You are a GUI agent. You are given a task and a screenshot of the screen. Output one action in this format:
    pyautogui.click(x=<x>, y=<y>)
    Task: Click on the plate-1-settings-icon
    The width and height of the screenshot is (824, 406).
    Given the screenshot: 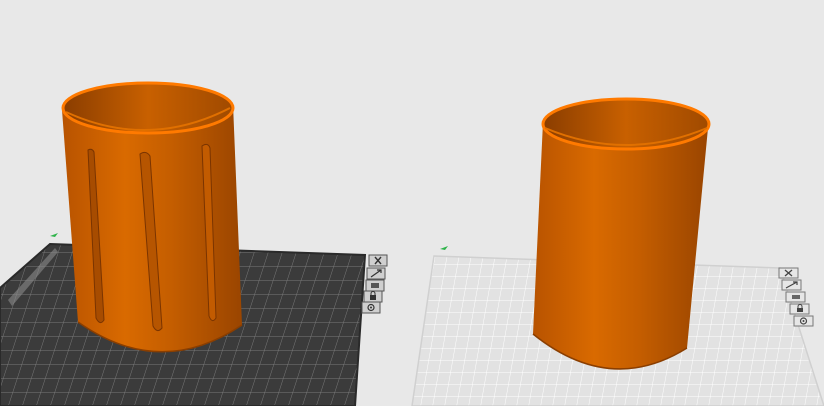 What is the action you would take?
    pyautogui.click(x=371, y=307)
    